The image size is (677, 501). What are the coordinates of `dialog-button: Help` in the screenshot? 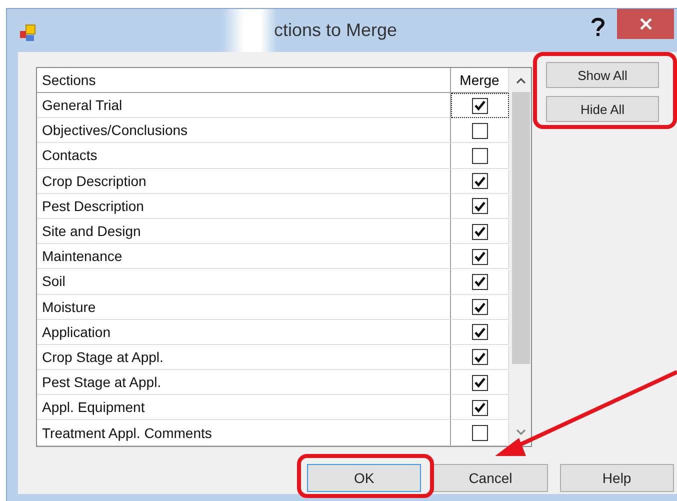 It's located at (617, 478).